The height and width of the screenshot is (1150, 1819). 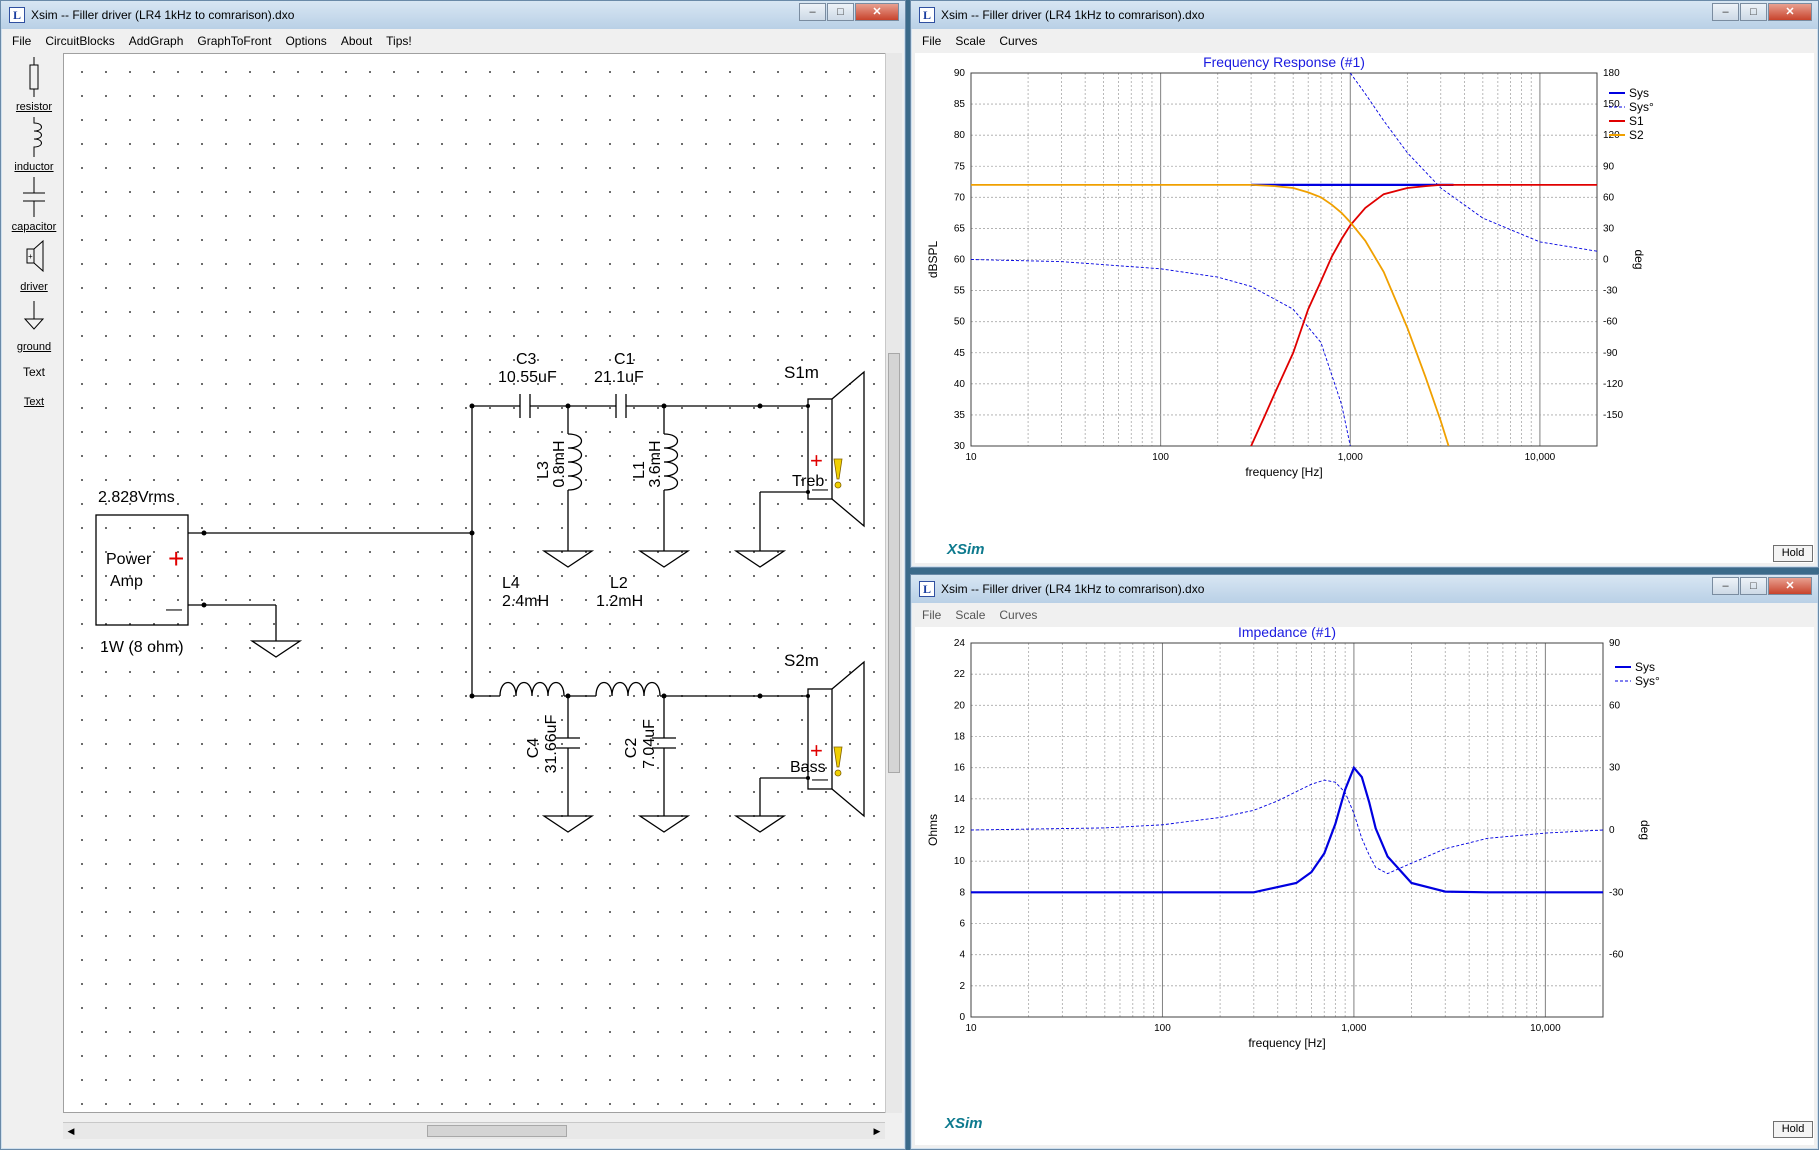 I want to click on y2-tick-label: -120, so click(x=1613, y=384).